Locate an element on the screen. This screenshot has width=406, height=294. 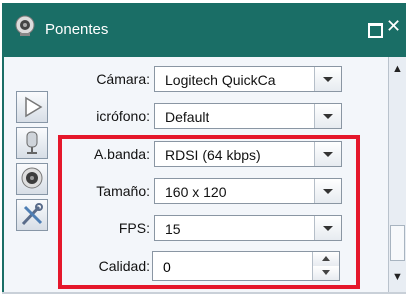
vertical-scrollbar: ▲ ▼ is located at coordinates (397, 174).